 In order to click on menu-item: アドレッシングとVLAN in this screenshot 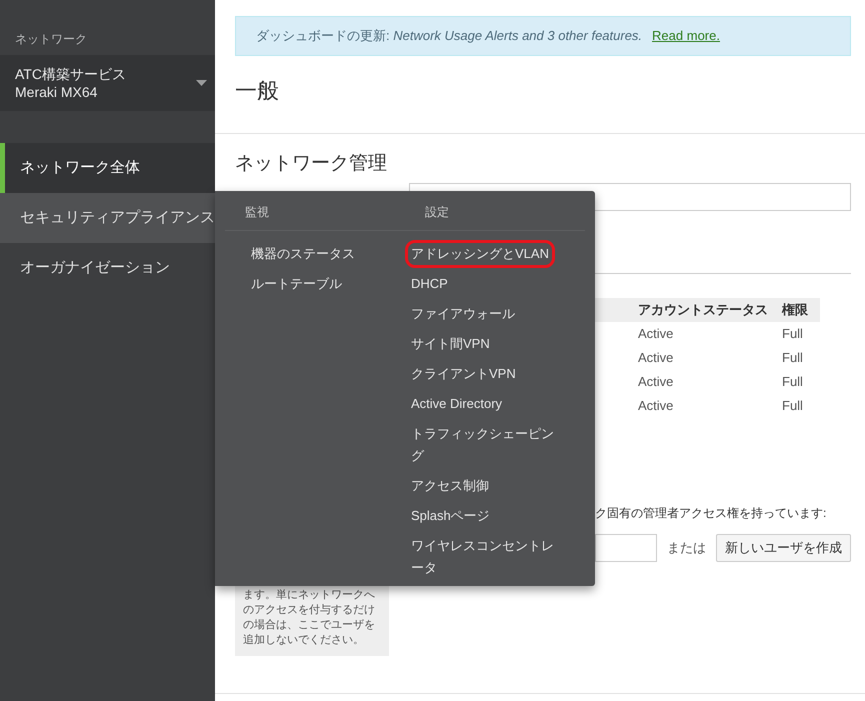, I will do `click(480, 254)`.